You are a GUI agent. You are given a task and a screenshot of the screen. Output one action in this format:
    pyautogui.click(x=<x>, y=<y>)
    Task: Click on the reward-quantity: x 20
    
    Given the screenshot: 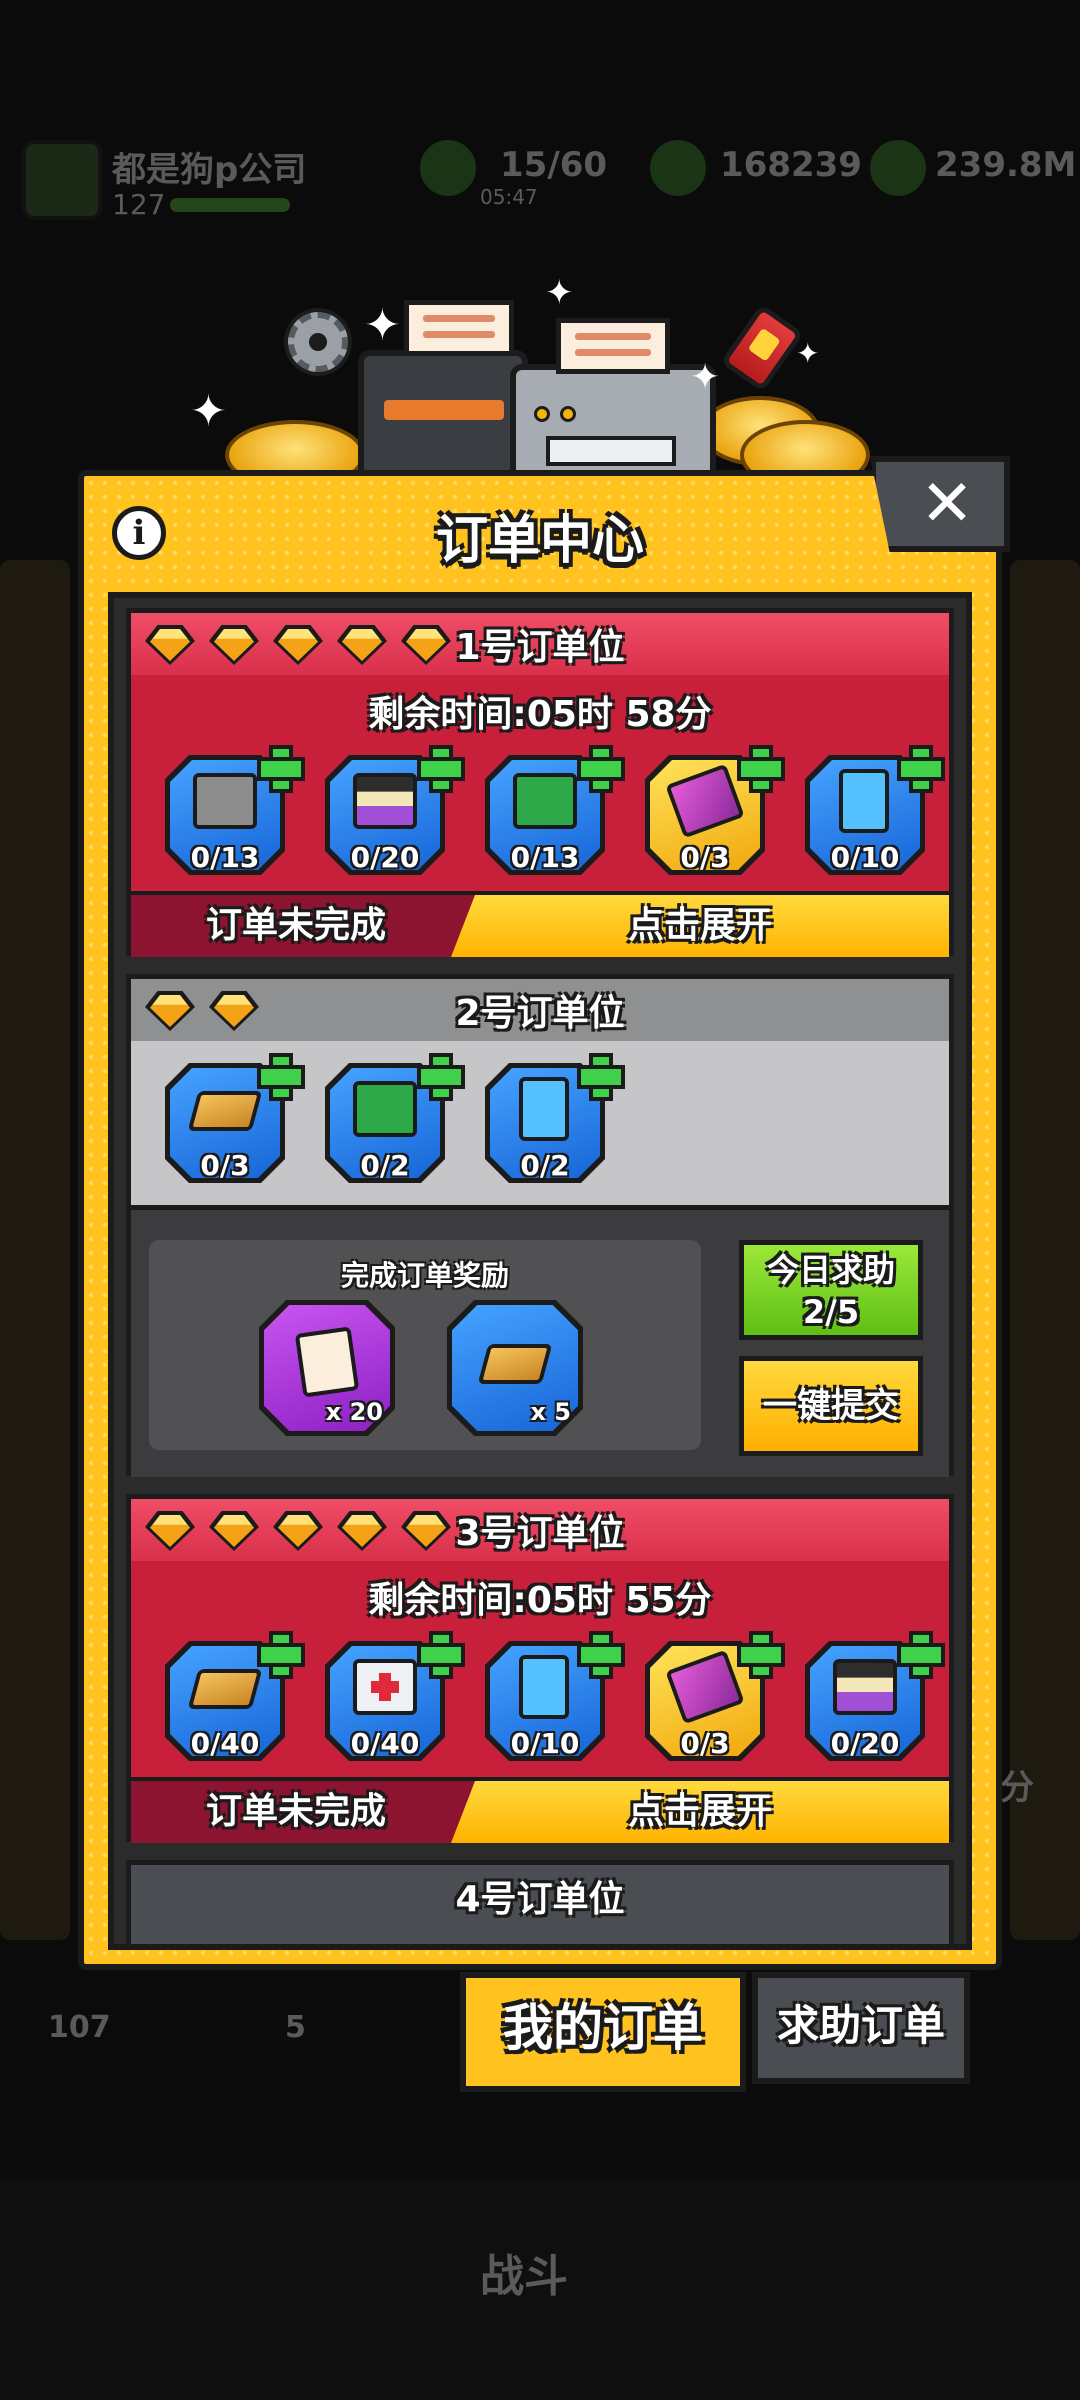 What is the action you would take?
    pyautogui.click(x=354, y=1412)
    